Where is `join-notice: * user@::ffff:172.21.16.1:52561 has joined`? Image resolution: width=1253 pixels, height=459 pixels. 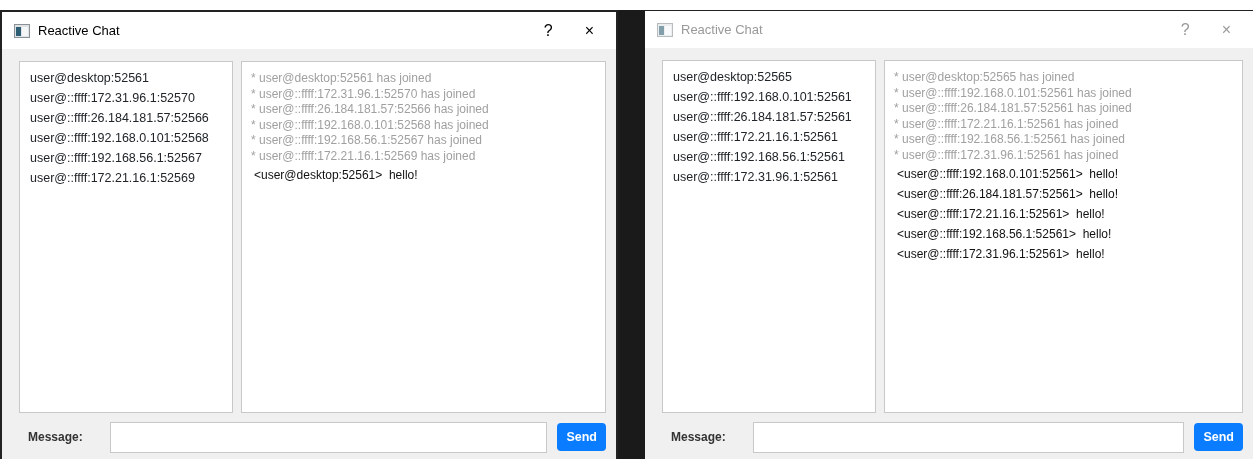
join-notice: * user@::ffff:172.21.16.1:52561 has joined is located at coordinates (1007, 124).